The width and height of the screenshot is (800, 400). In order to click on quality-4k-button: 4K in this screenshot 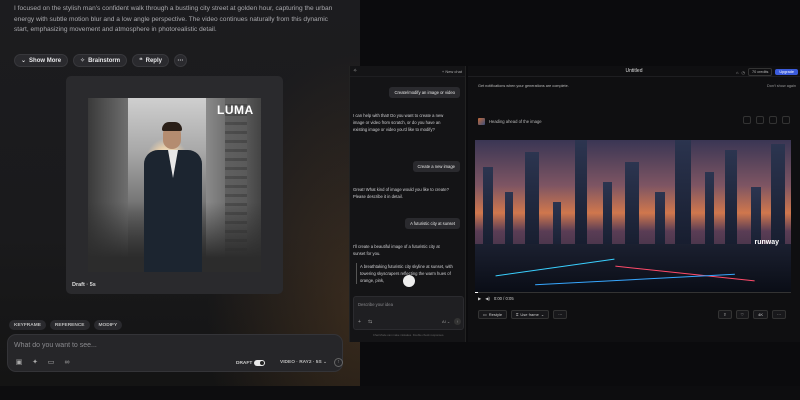, I will do `click(760, 314)`.